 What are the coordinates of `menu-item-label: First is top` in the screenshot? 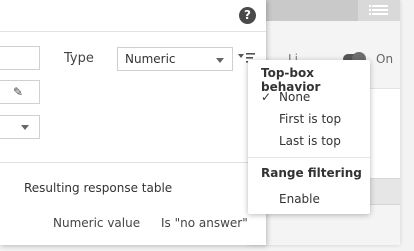 It's located at (310, 119).